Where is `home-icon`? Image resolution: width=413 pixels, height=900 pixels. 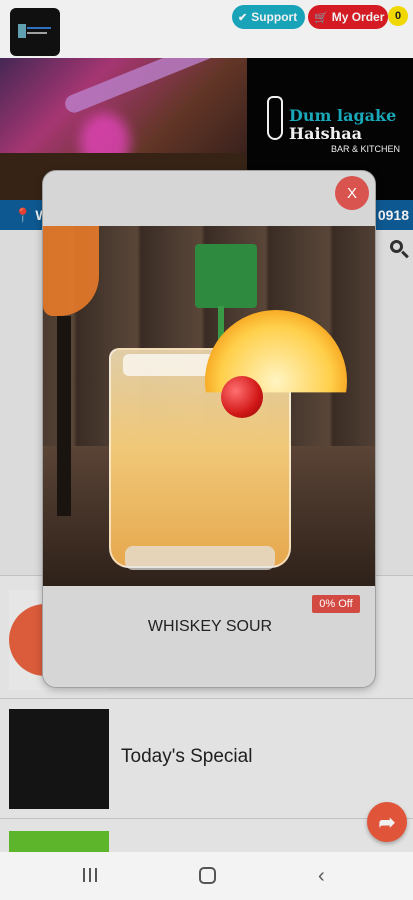
home-icon is located at coordinates (207, 875).